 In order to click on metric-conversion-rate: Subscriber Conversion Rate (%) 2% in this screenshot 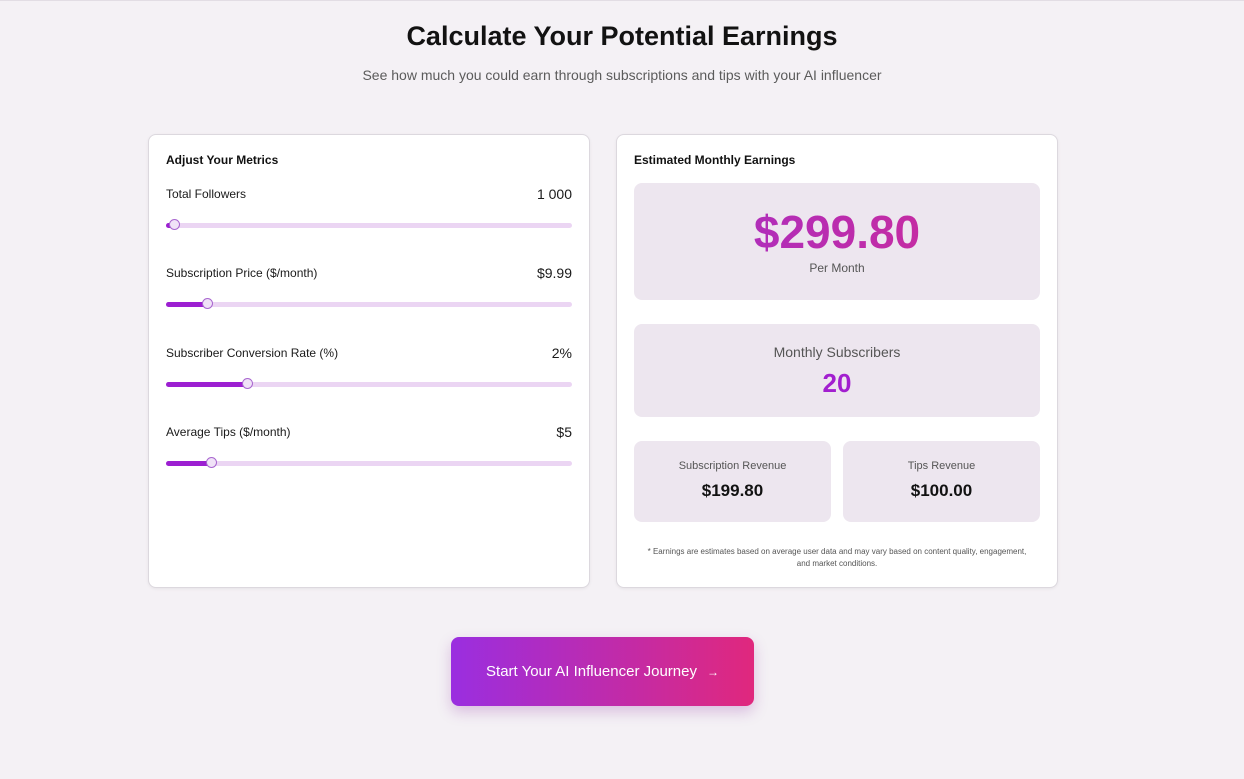, I will do `click(369, 370)`.